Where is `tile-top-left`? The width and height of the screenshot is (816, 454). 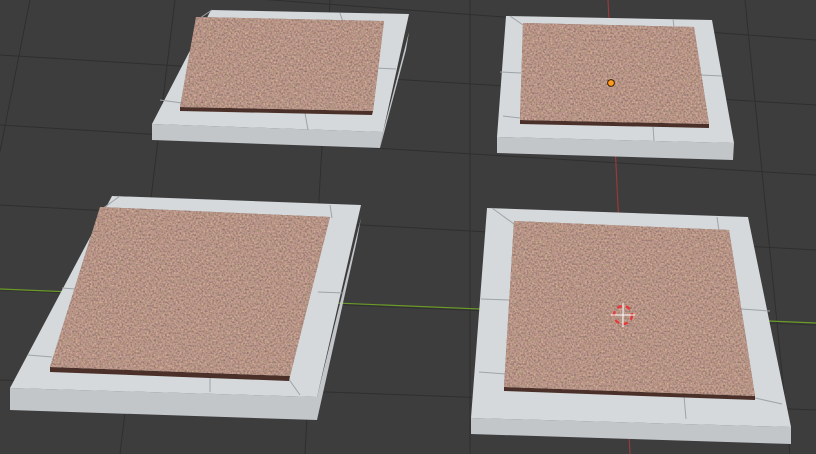 tile-top-left is located at coordinates (280, 78).